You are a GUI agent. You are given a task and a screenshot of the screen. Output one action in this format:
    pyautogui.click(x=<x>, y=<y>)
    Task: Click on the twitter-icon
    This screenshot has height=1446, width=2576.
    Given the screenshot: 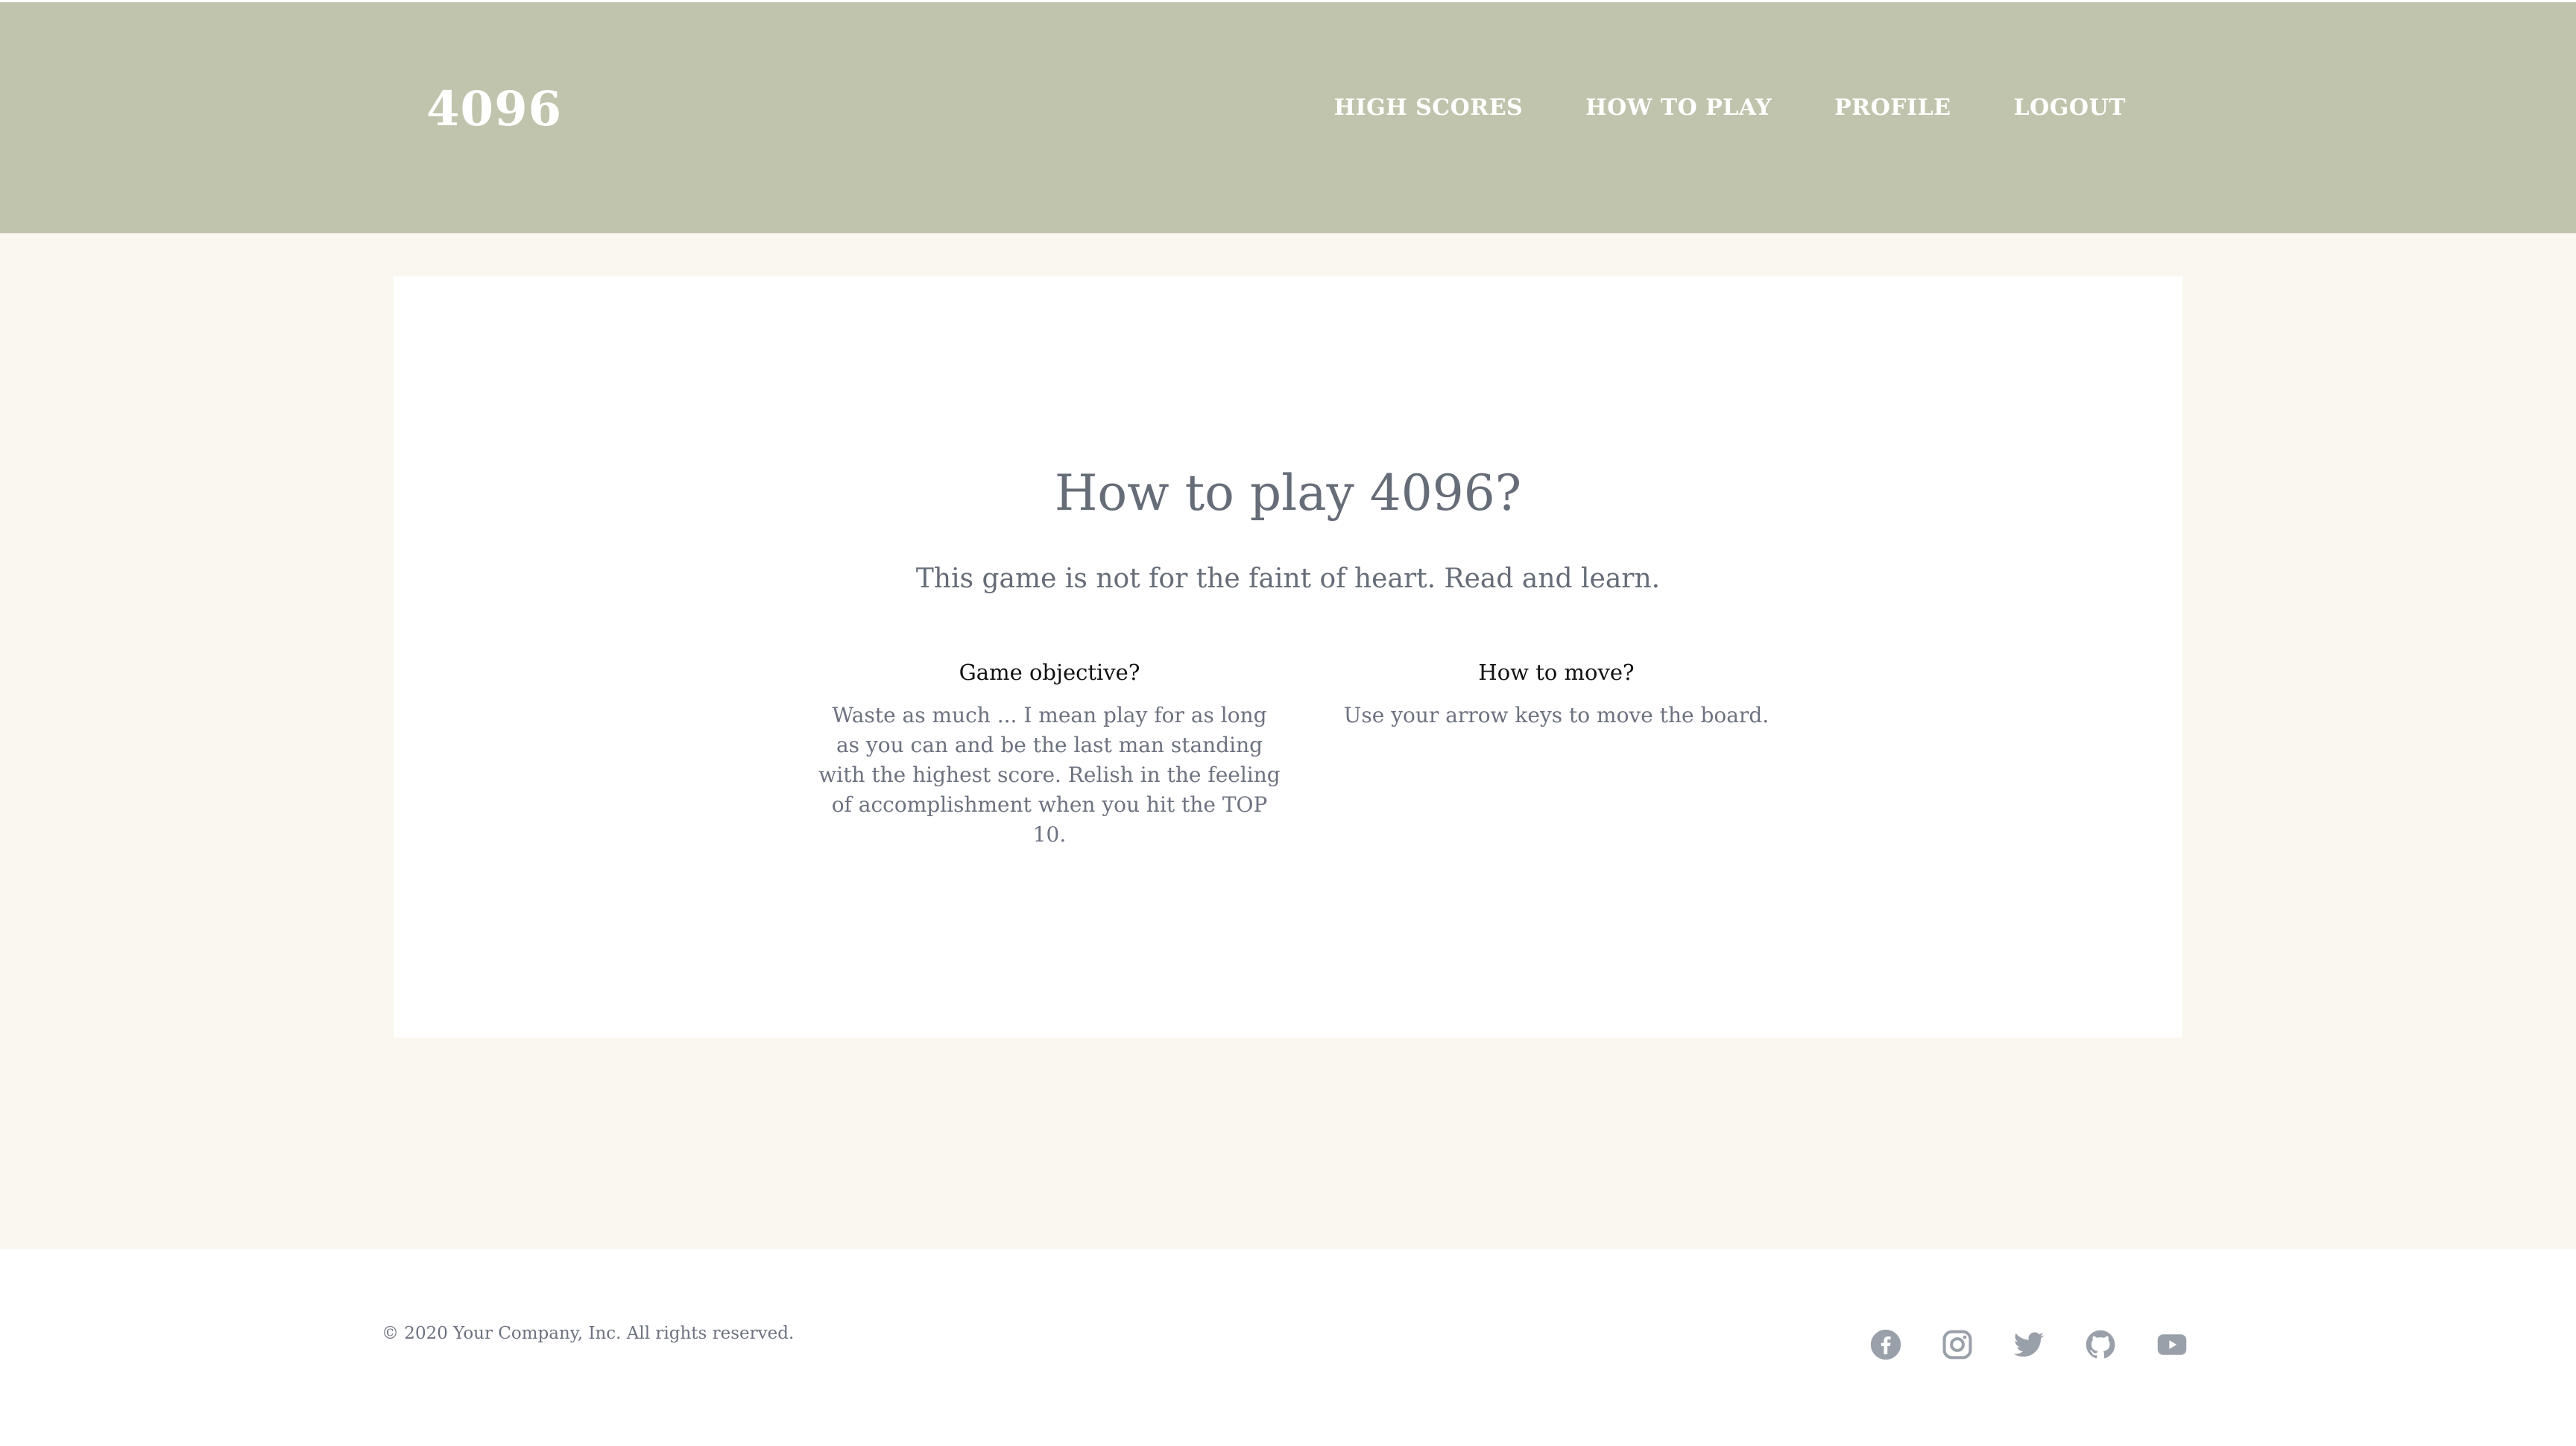 What is the action you would take?
    pyautogui.click(x=2029, y=1344)
    